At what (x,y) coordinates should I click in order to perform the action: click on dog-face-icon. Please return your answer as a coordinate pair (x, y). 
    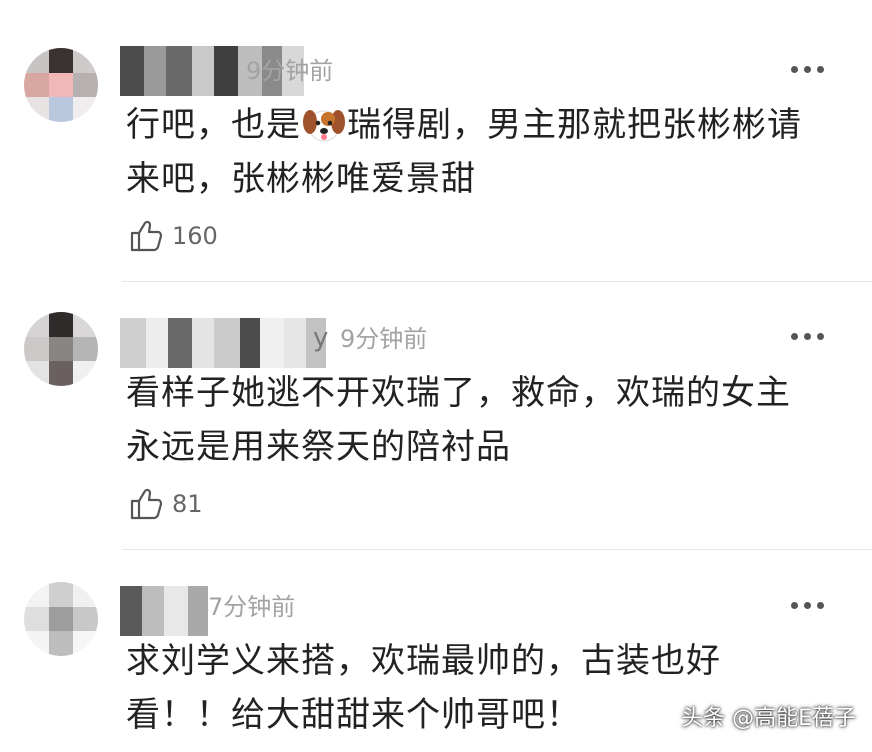
    Looking at the image, I should click on (324, 126).